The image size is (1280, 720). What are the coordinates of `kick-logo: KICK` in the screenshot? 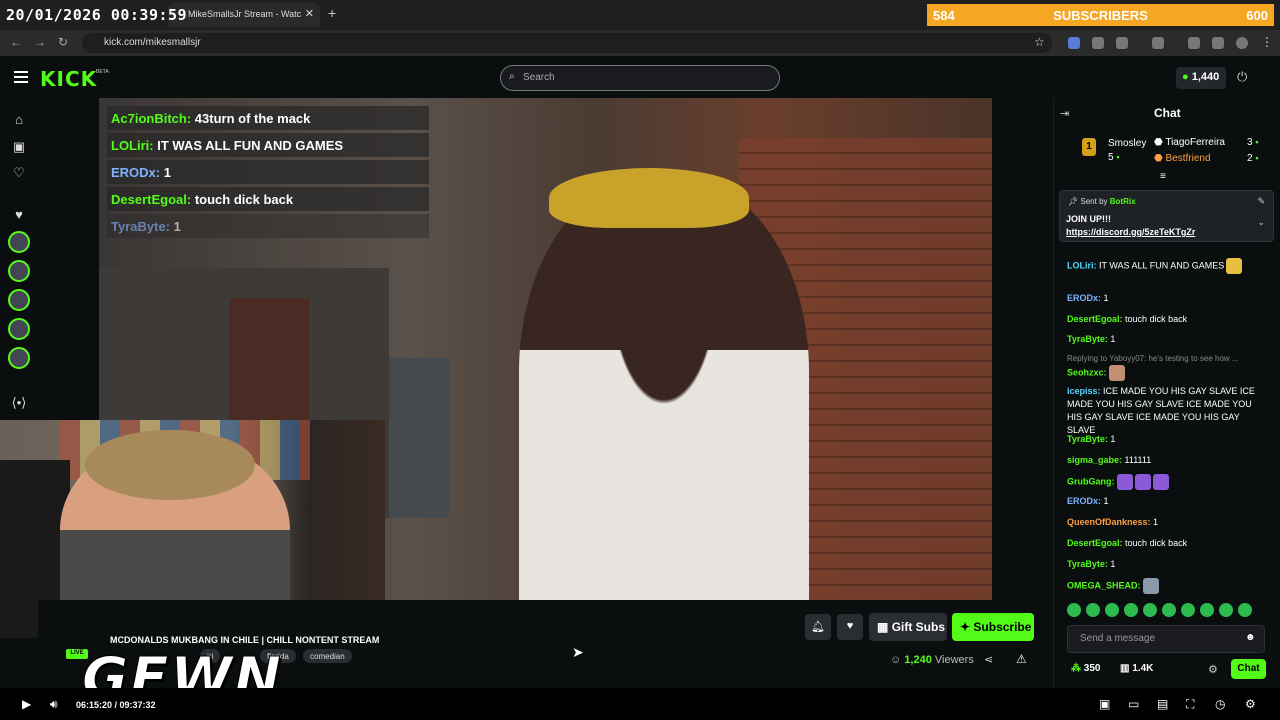 It's located at (68, 79).